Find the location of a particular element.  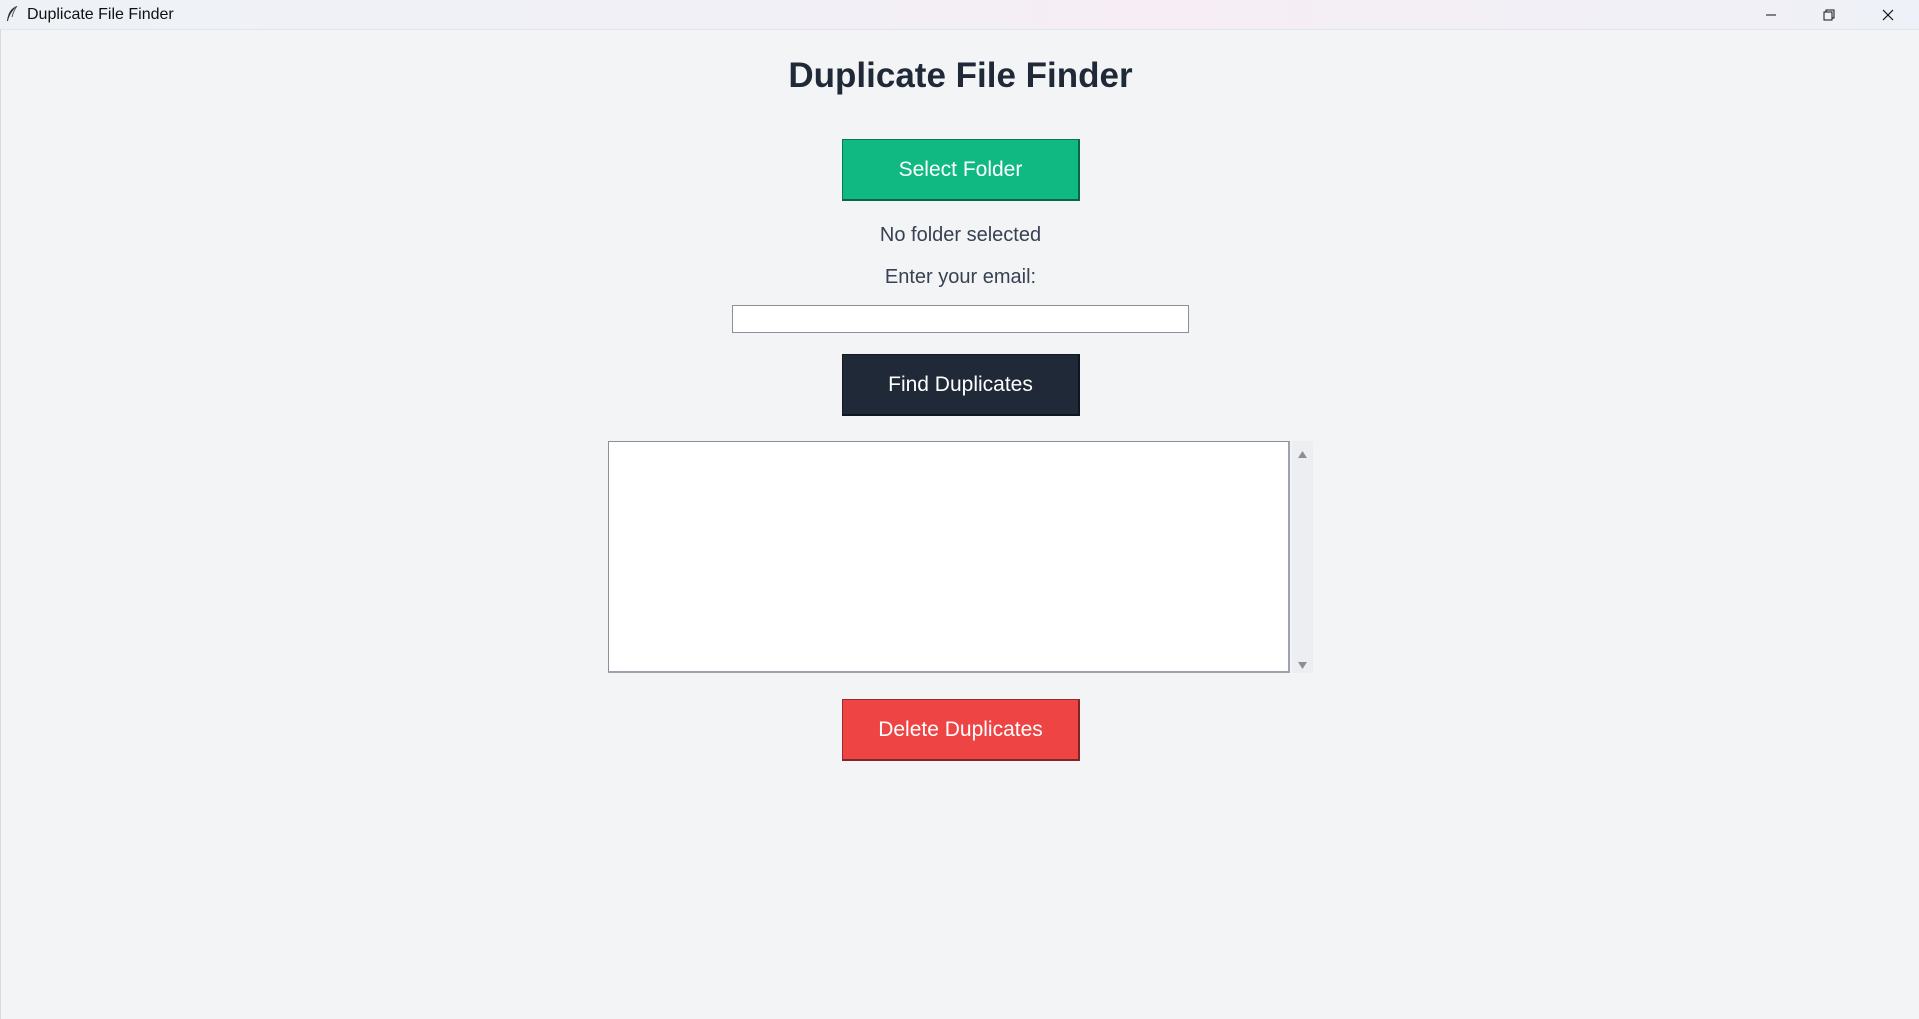

select-folder-button: Select Folder is located at coordinates (961, 170).